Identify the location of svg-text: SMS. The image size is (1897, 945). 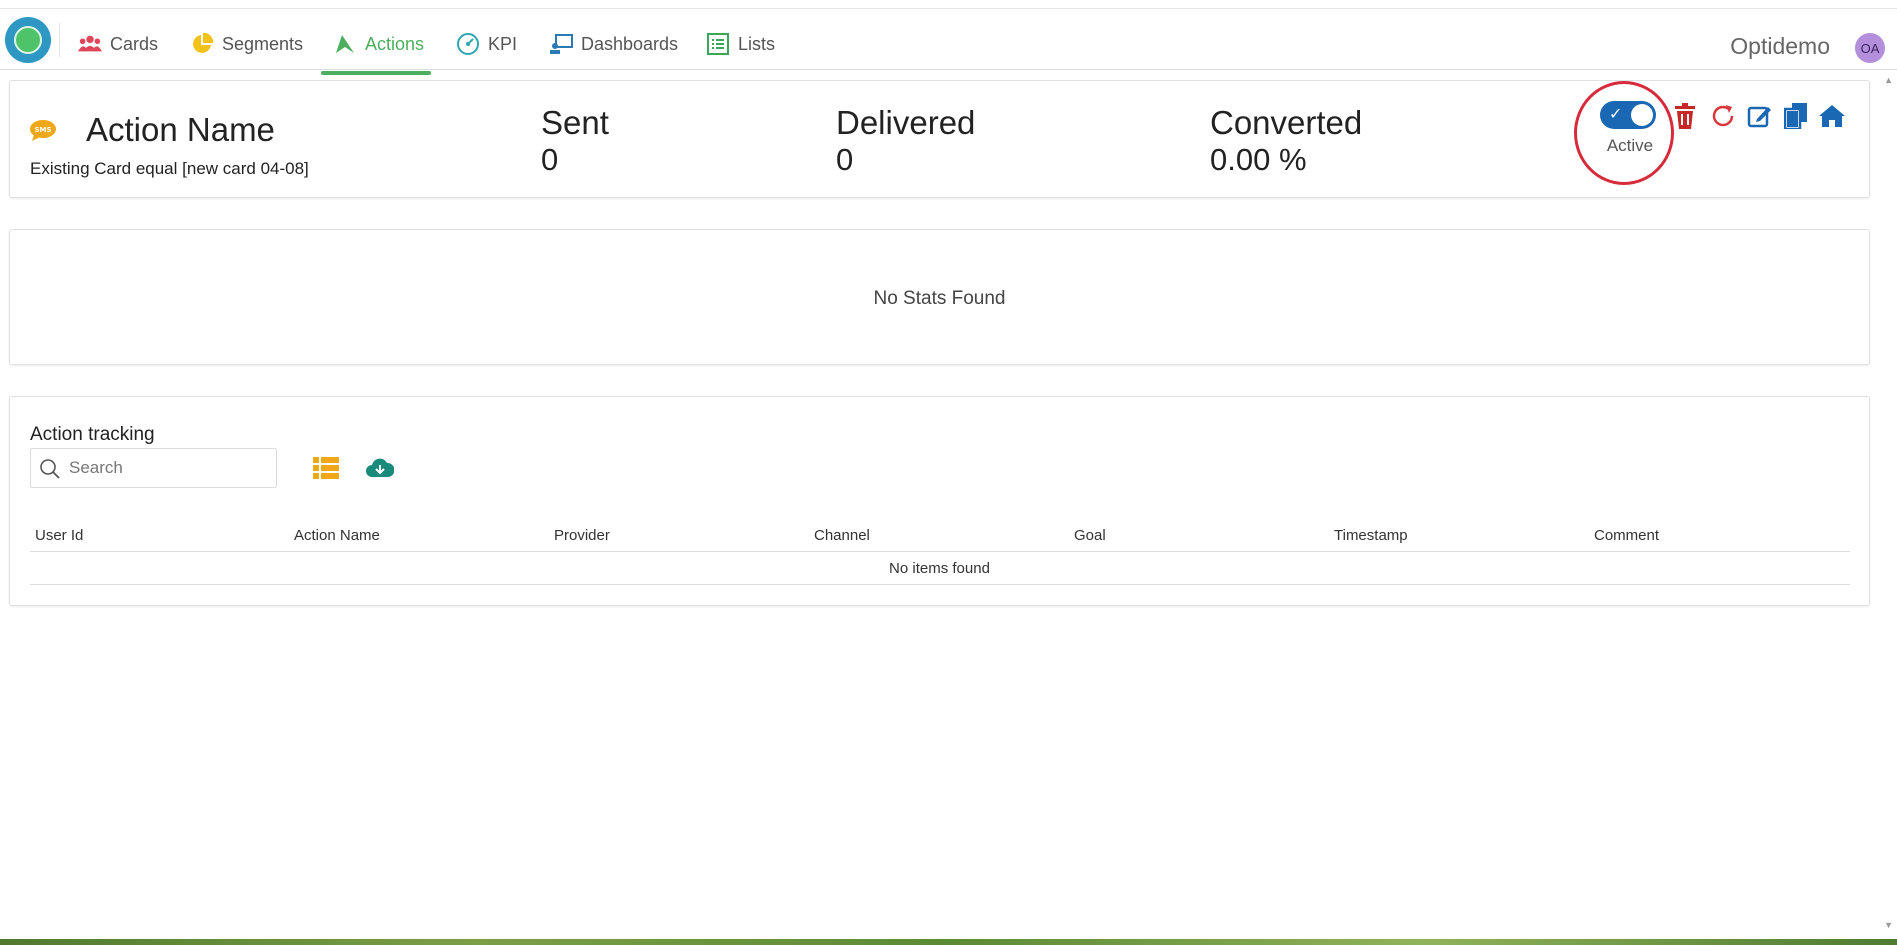
(42, 130).